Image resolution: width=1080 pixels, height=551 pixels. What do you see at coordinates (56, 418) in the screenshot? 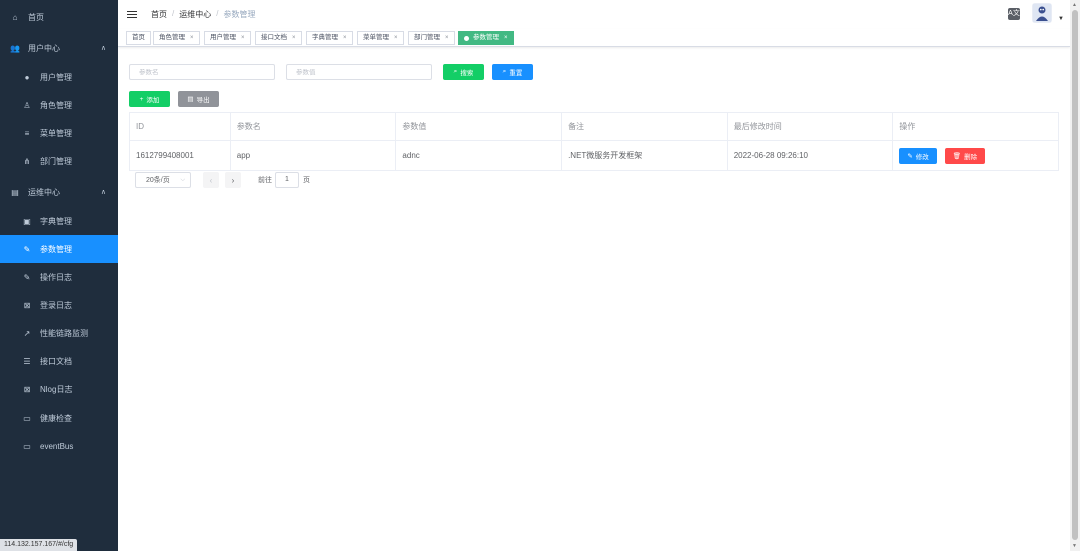
I see `sidebar-item-label: 健康检查` at bounding box center [56, 418].